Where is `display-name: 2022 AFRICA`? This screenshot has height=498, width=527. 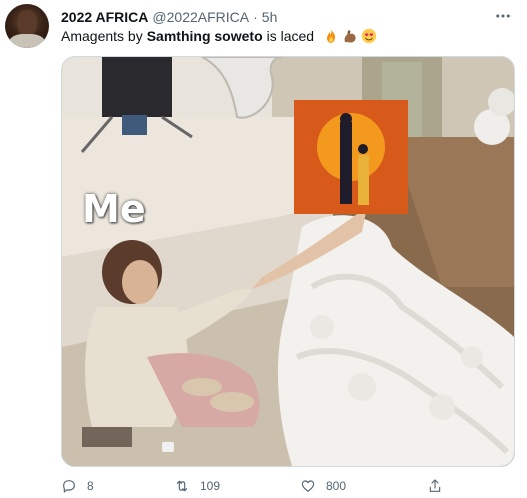 display-name: 2022 AFRICA is located at coordinates (104, 17).